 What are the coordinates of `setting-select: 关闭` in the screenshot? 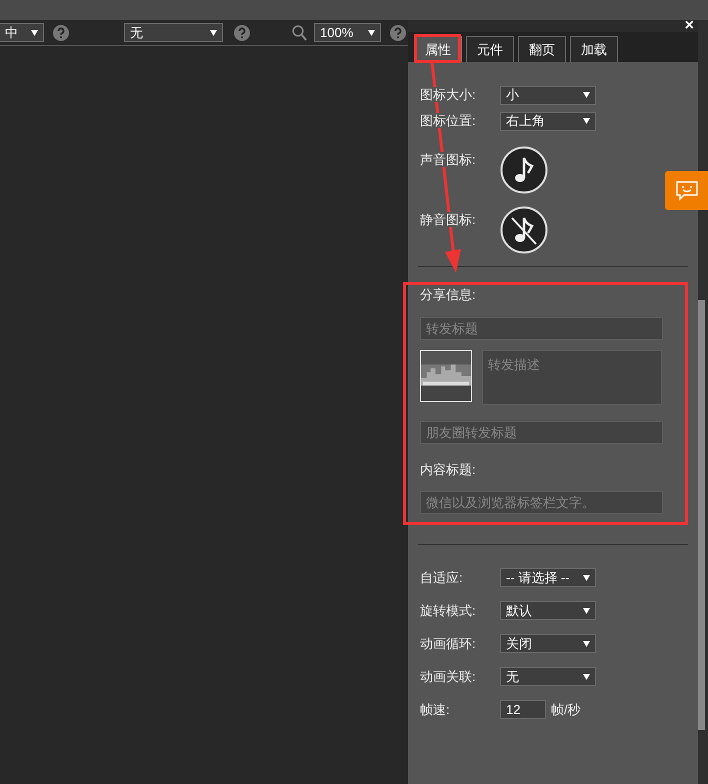 It's located at (548, 643).